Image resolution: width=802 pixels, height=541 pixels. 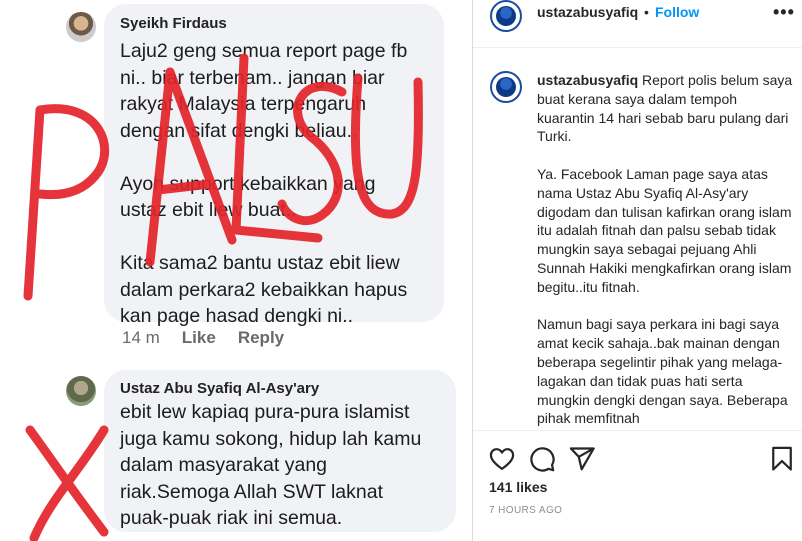 What do you see at coordinates (261, 337) in the screenshot?
I see `comment-reply-link: Reply` at bounding box center [261, 337].